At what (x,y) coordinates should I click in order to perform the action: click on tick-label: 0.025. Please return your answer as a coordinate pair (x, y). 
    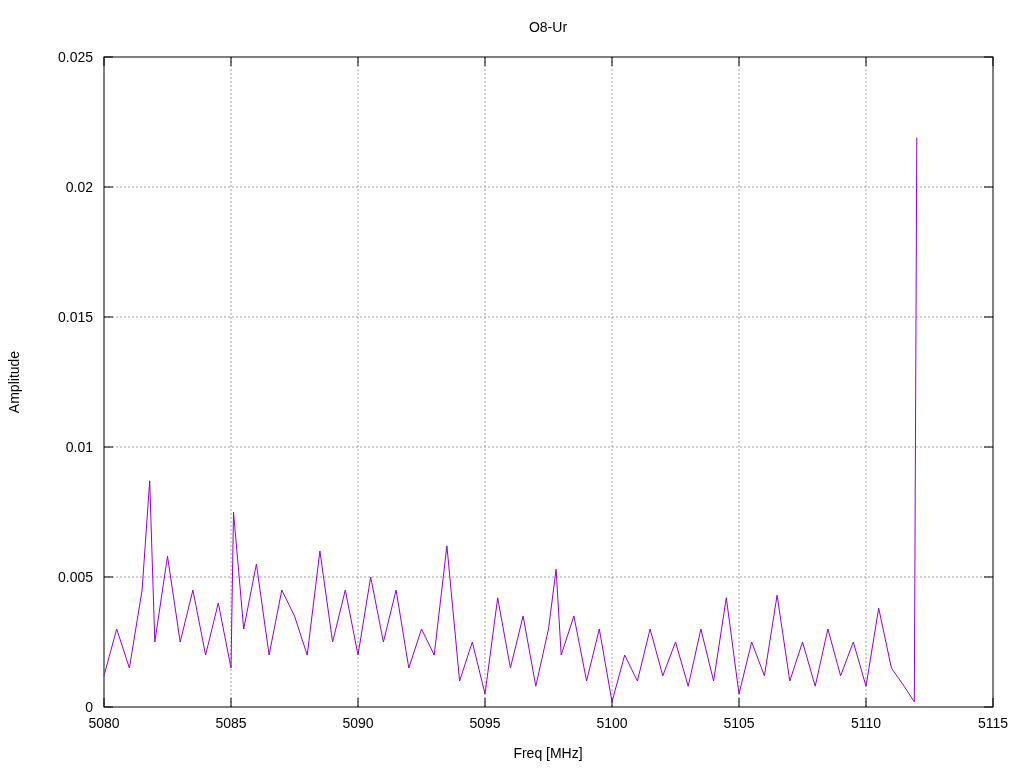
    Looking at the image, I should click on (75, 57).